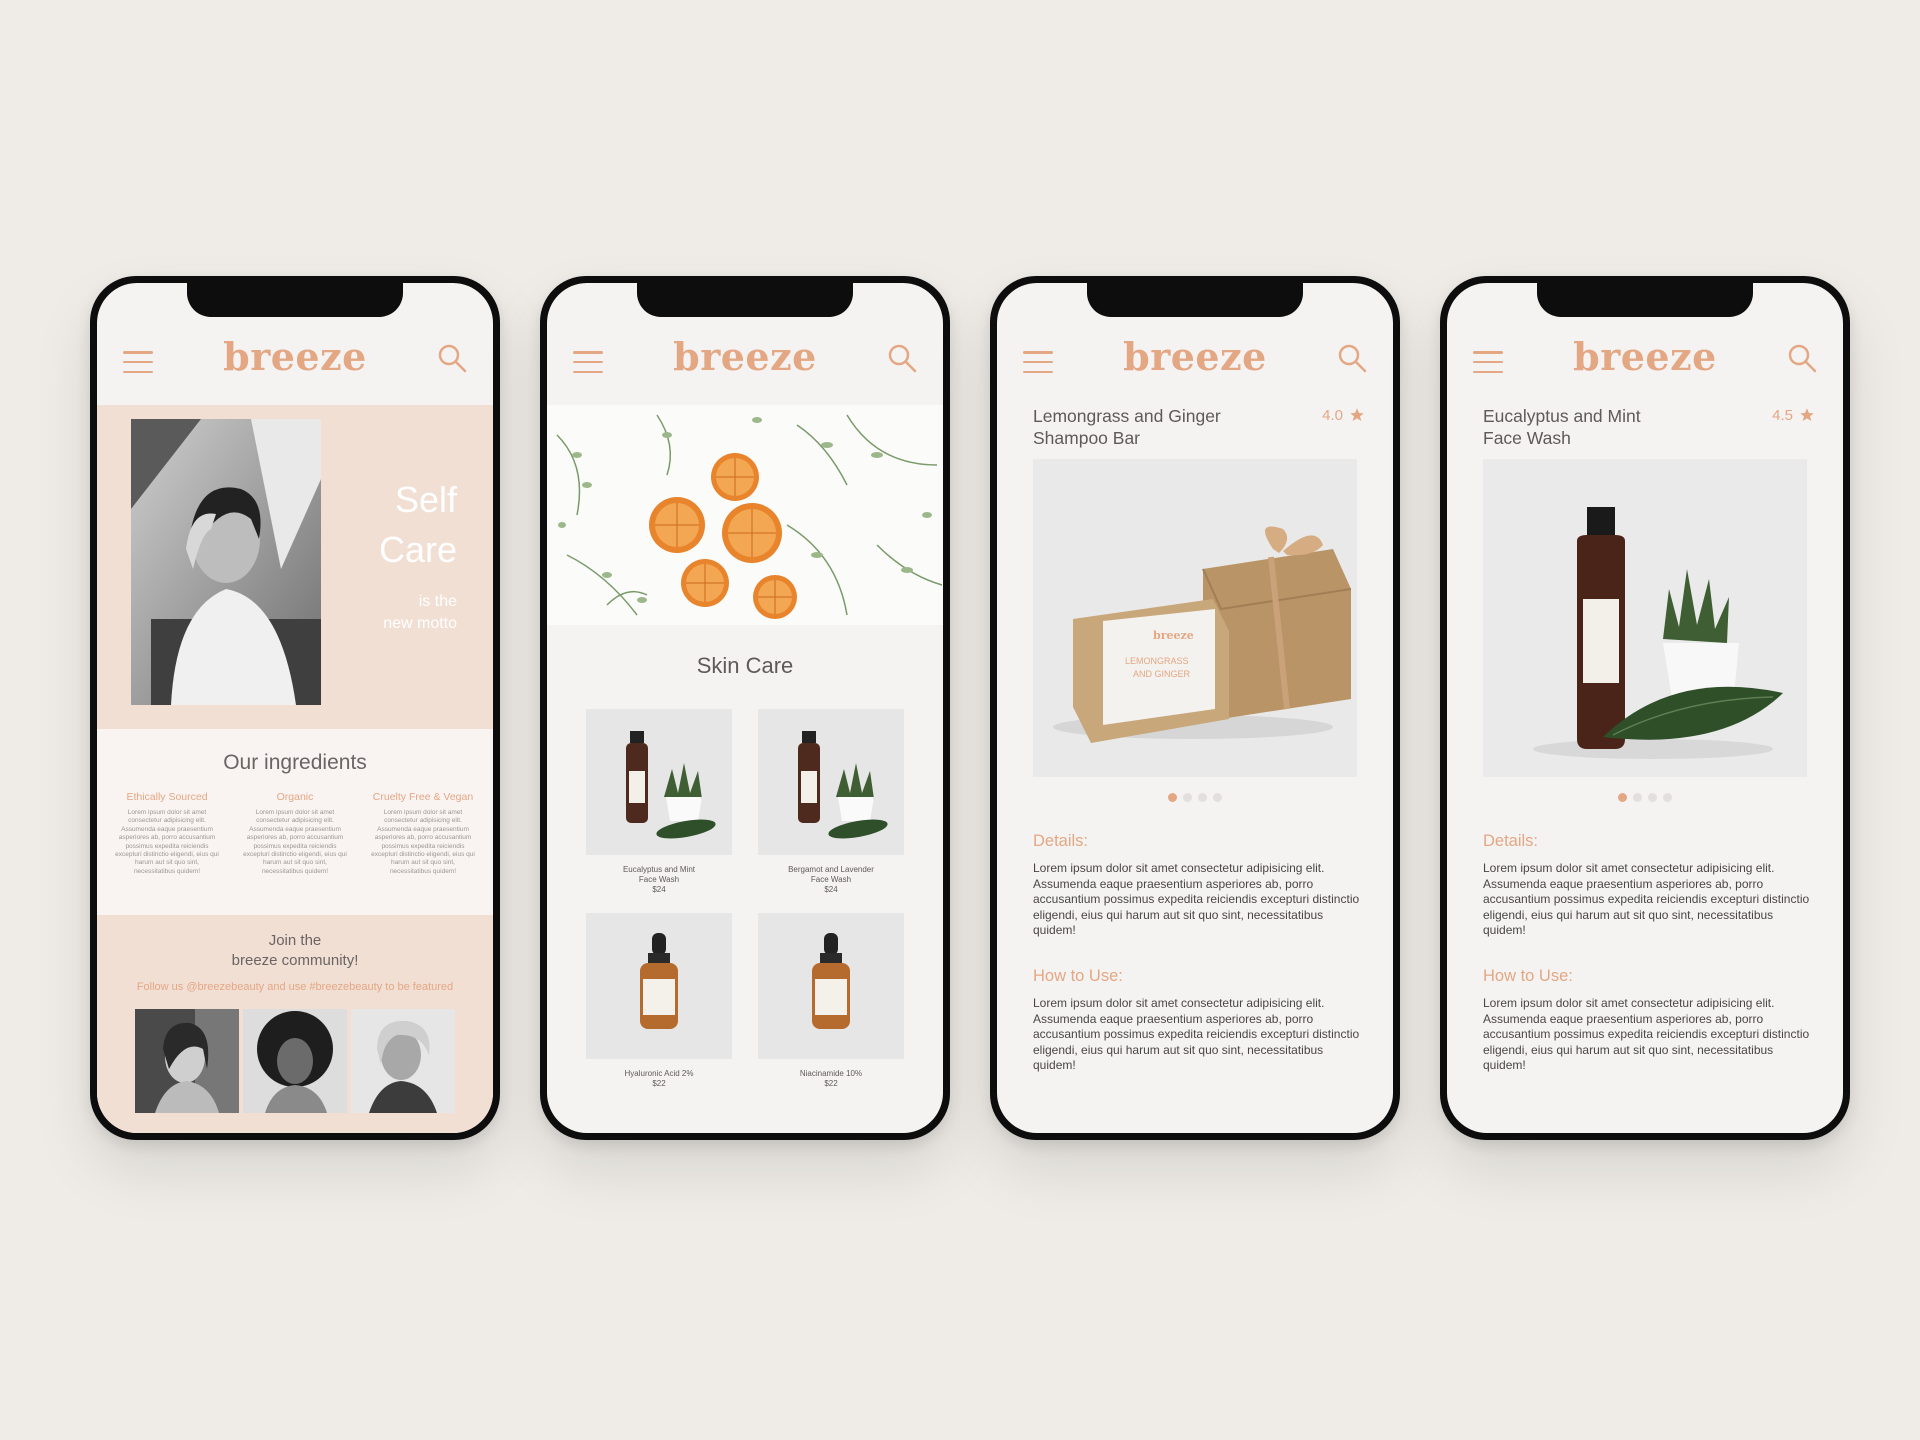  I want to click on soap-label-line1: LEMONGRASS, so click(1157, 661).